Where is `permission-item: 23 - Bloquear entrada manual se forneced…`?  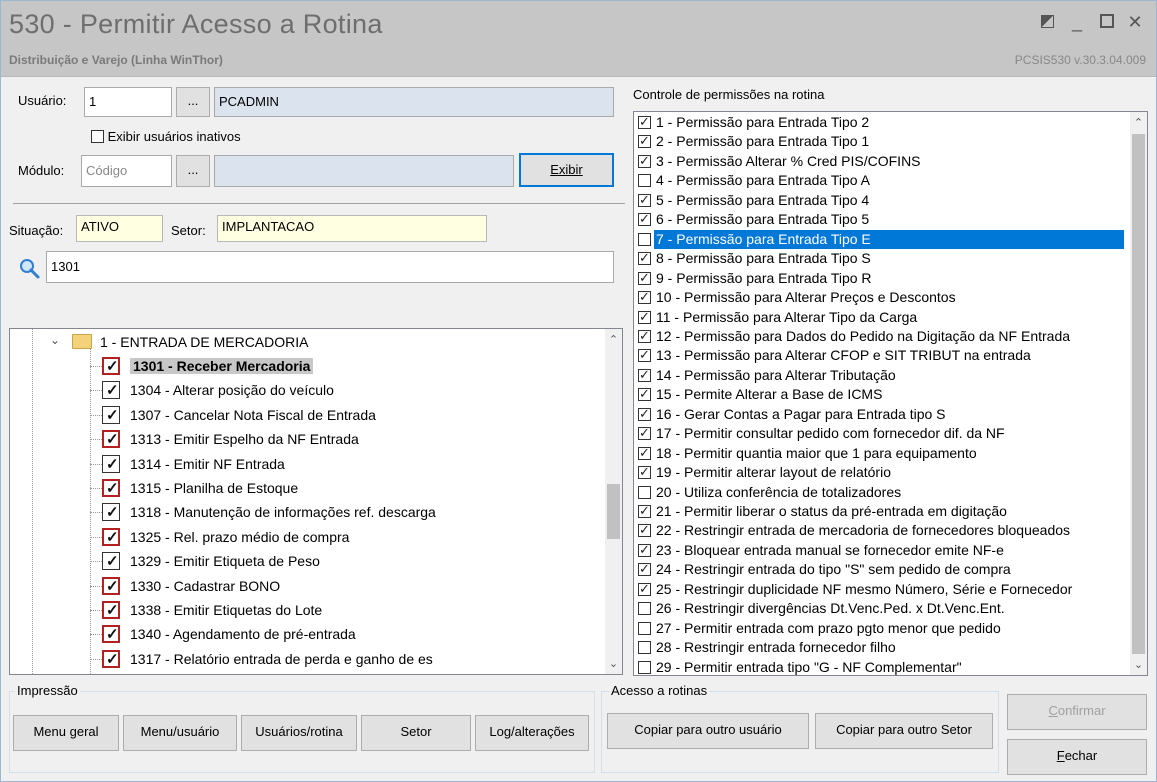 permission-item: 23 - Bloquear entrada manual se forneced… is located at coordinates (882, 551).